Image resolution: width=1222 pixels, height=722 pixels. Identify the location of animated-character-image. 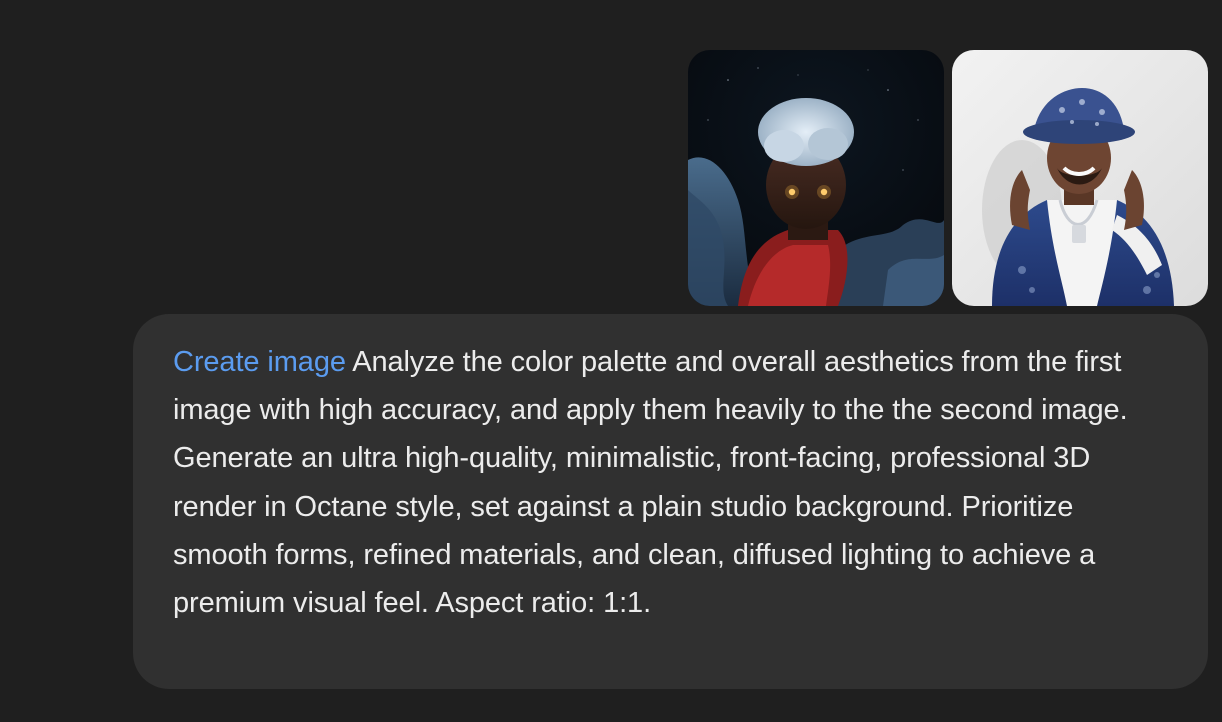
(816, 178).